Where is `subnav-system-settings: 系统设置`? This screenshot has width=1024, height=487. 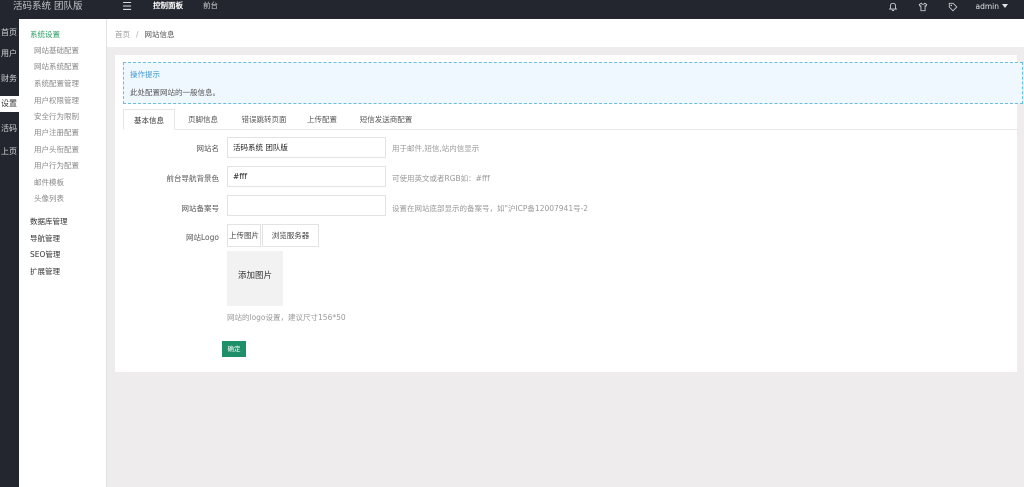 subnav-system-settings: 系统设置 is located at coordinates (45, 34).